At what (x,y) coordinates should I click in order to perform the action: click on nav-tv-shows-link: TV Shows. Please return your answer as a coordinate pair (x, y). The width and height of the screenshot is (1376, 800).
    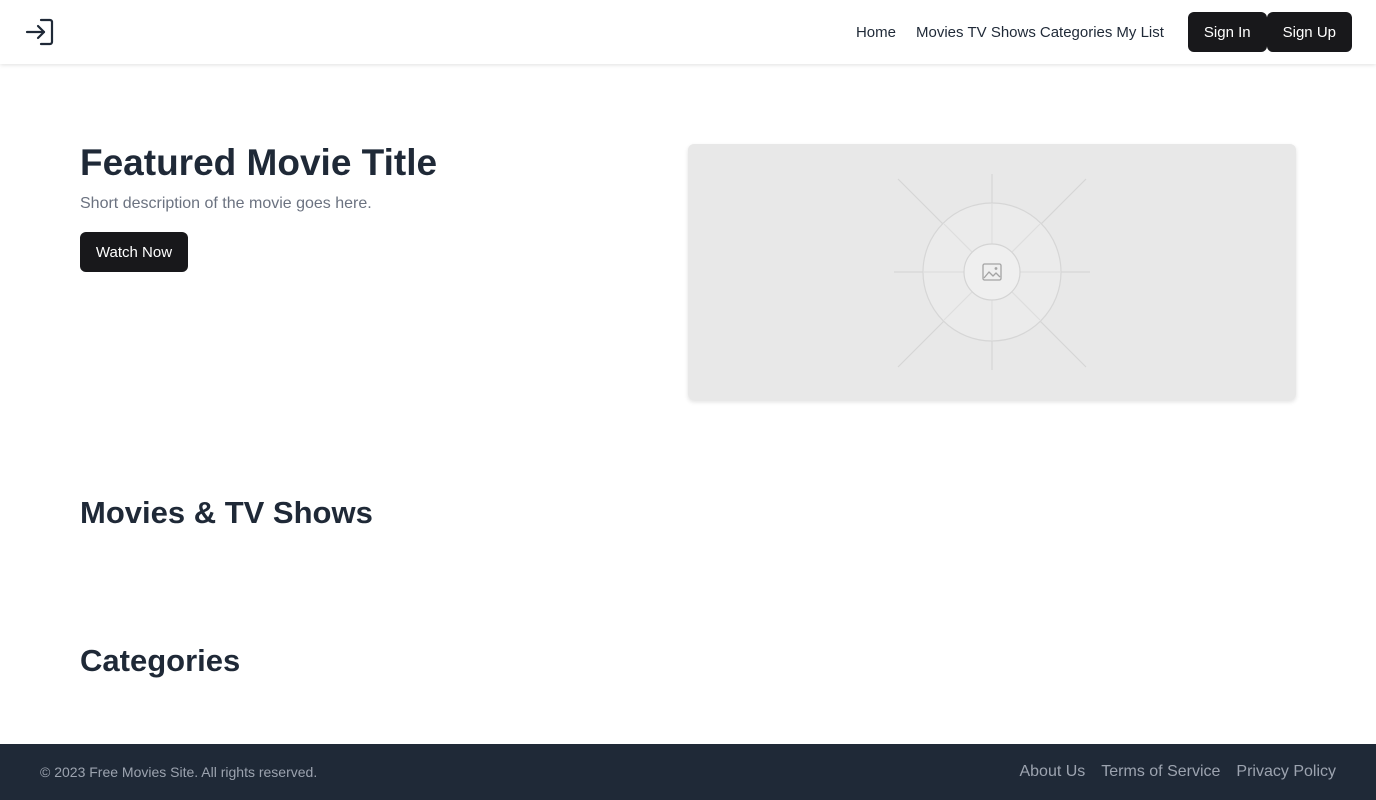
    Looking at the image, I should click on (1002, 32).